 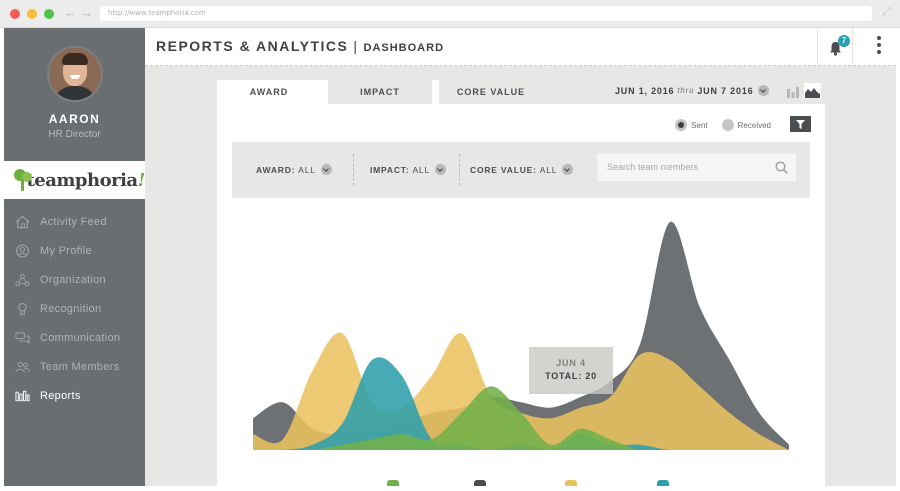 I want to click on sidebar-item-label: Reports, so click(x=60, y=395).